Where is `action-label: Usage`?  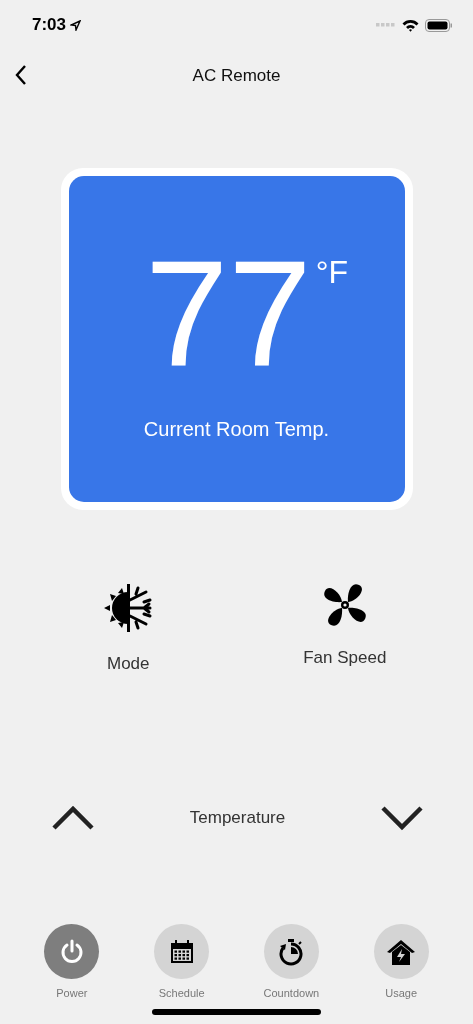 action-label: Usage is located at coordinates (401, 993).